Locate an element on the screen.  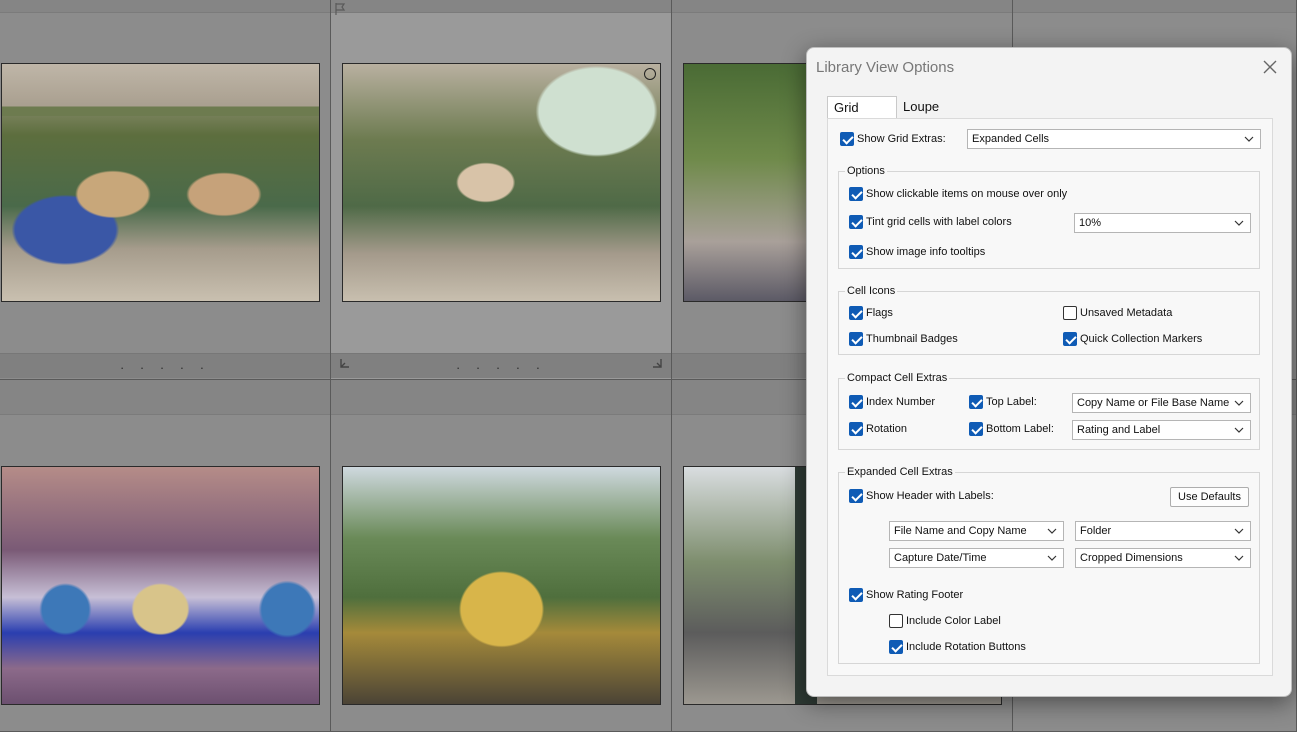
dialog-title: Library View Options is located at coordinates (885, 67).